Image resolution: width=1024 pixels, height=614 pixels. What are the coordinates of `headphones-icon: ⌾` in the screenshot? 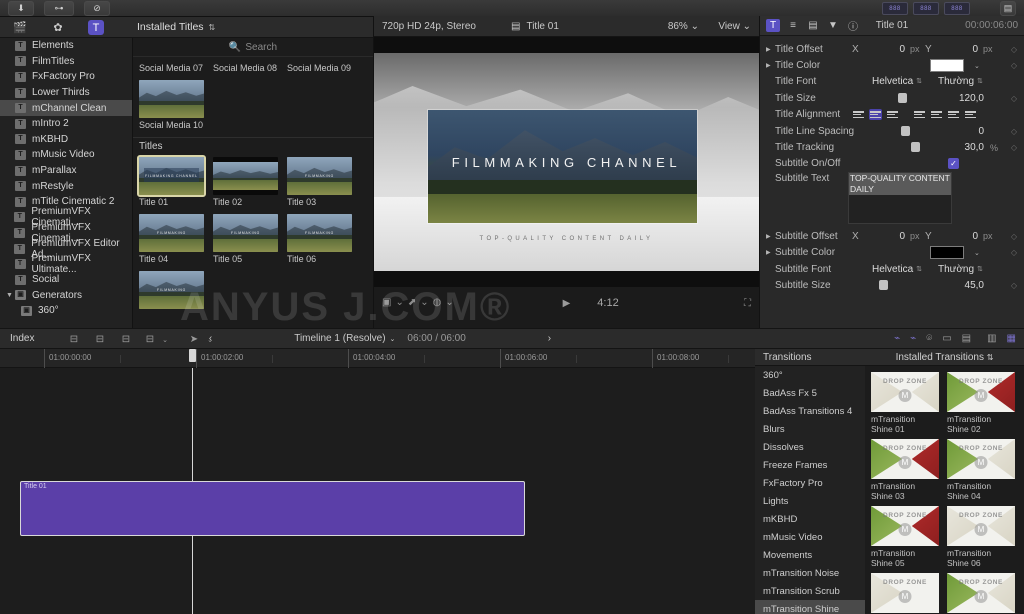 It's located at (929, 338).